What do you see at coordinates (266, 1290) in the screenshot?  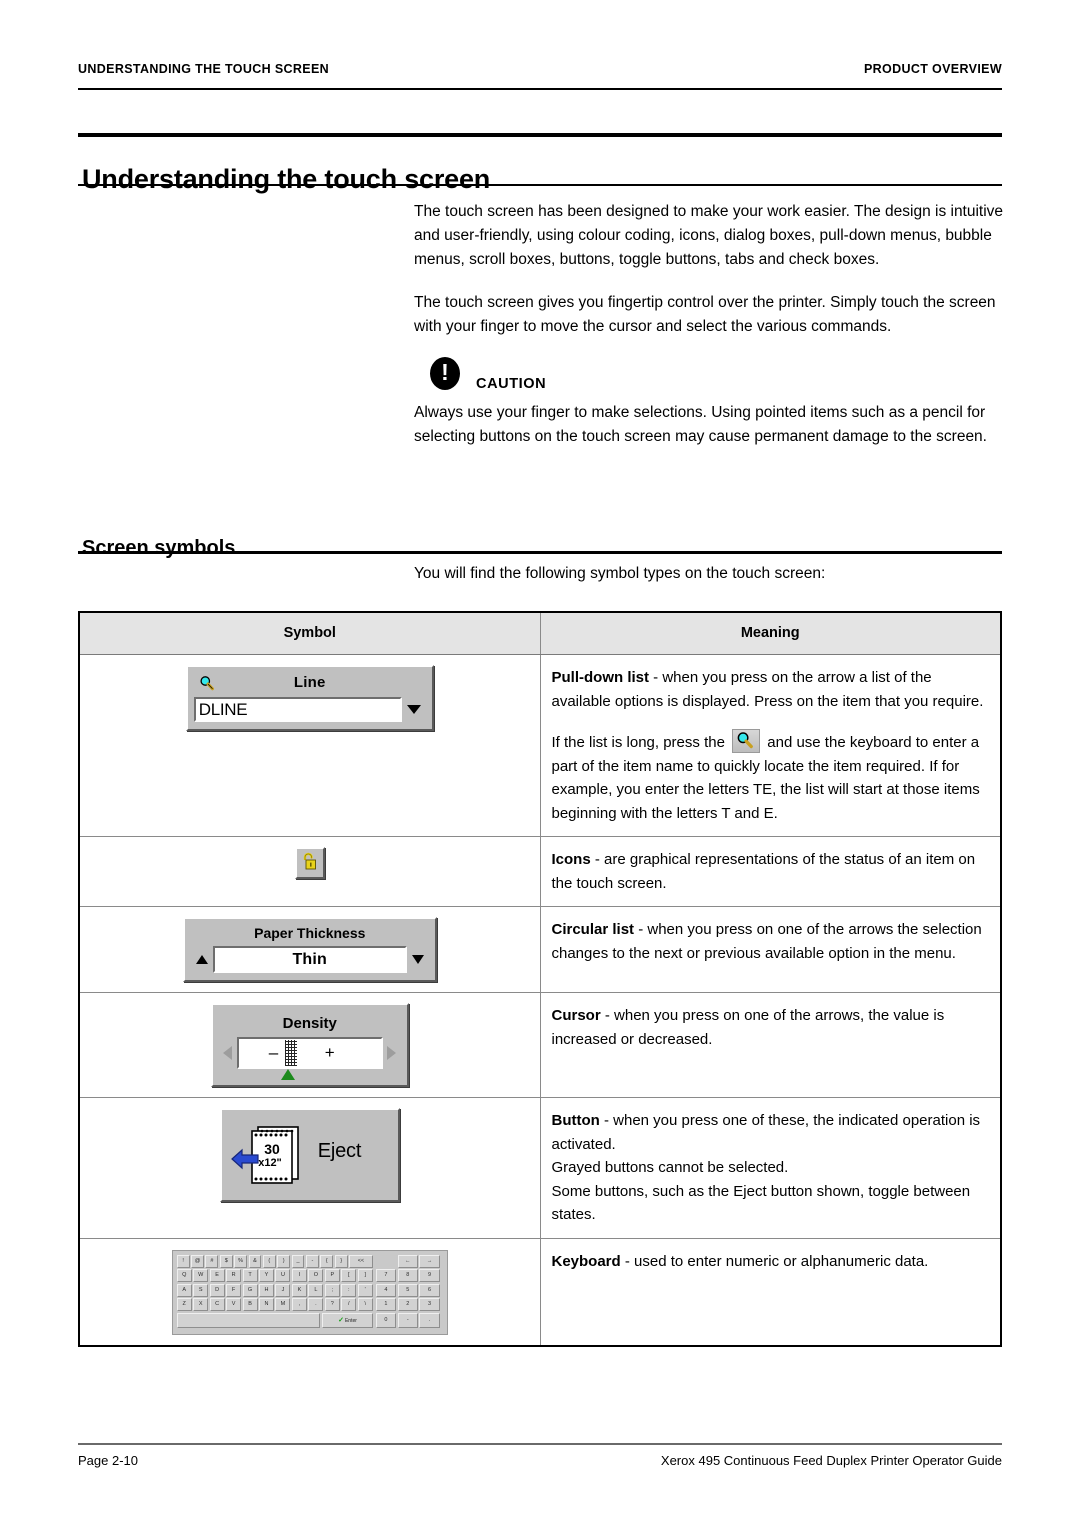 I see `key: H` at bounding box center [266, 1290].